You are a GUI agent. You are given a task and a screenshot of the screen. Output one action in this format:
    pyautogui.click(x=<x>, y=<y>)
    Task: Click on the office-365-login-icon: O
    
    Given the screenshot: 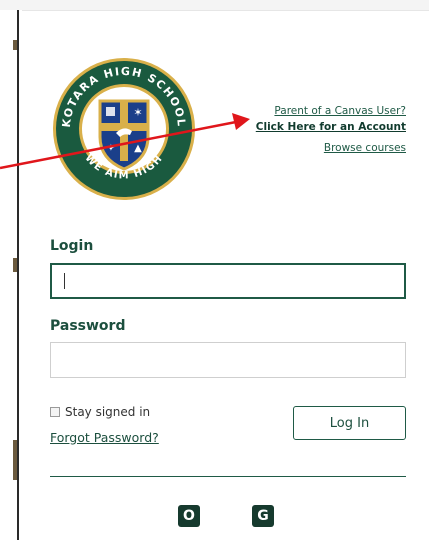 What is the action you would take?
    pyautogui.click(x=189, y=516)
    